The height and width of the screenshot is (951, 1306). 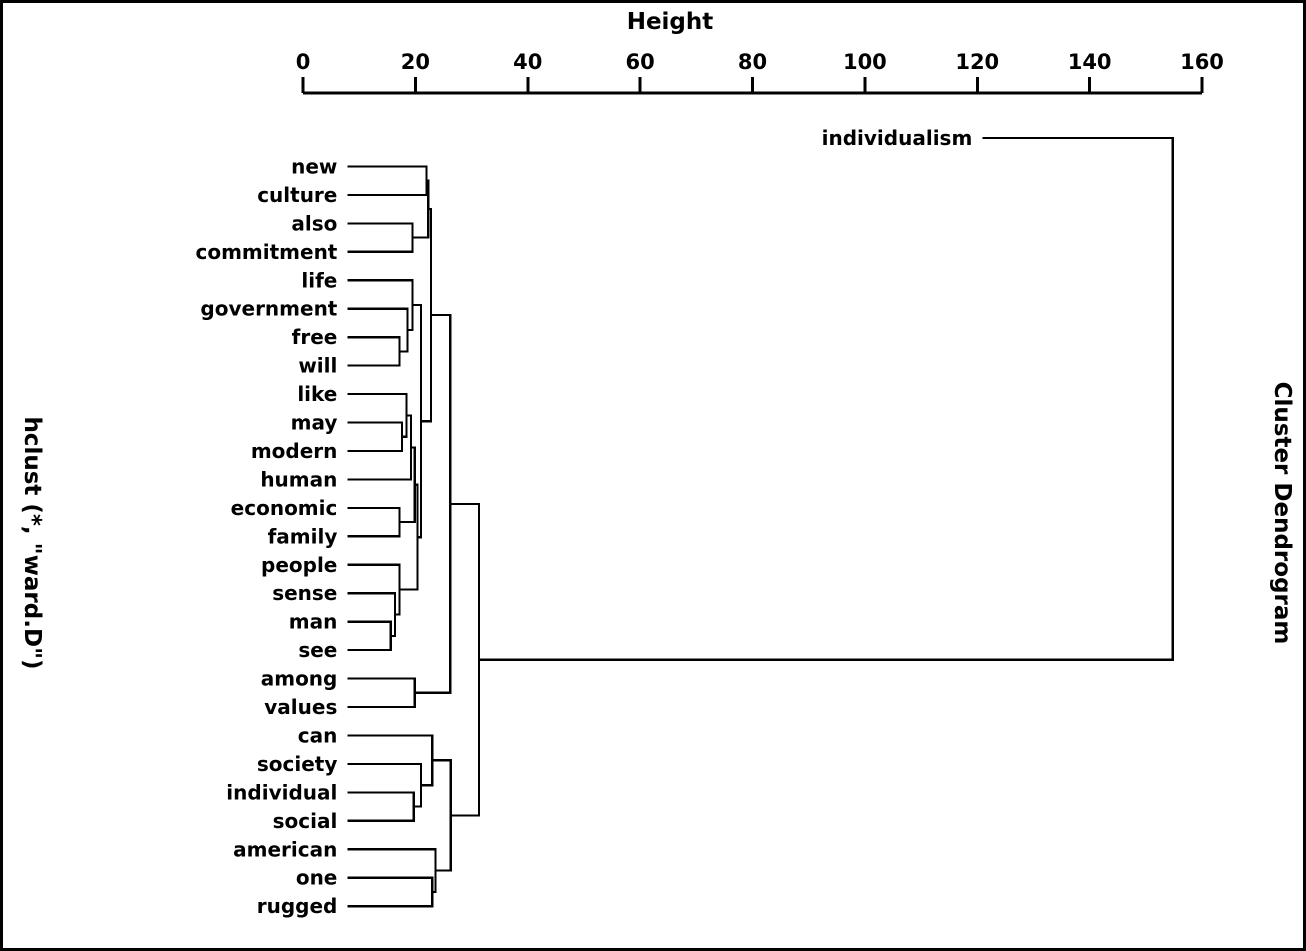 What do you see at coordinates (314, 166) in the screenshot?
I see `leaf-label: new` at bounding box center [314, 166].